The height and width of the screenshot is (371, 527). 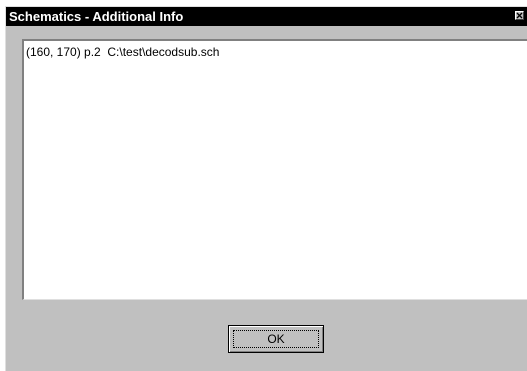 I want to click on close-button, so click(x=519, y=15).